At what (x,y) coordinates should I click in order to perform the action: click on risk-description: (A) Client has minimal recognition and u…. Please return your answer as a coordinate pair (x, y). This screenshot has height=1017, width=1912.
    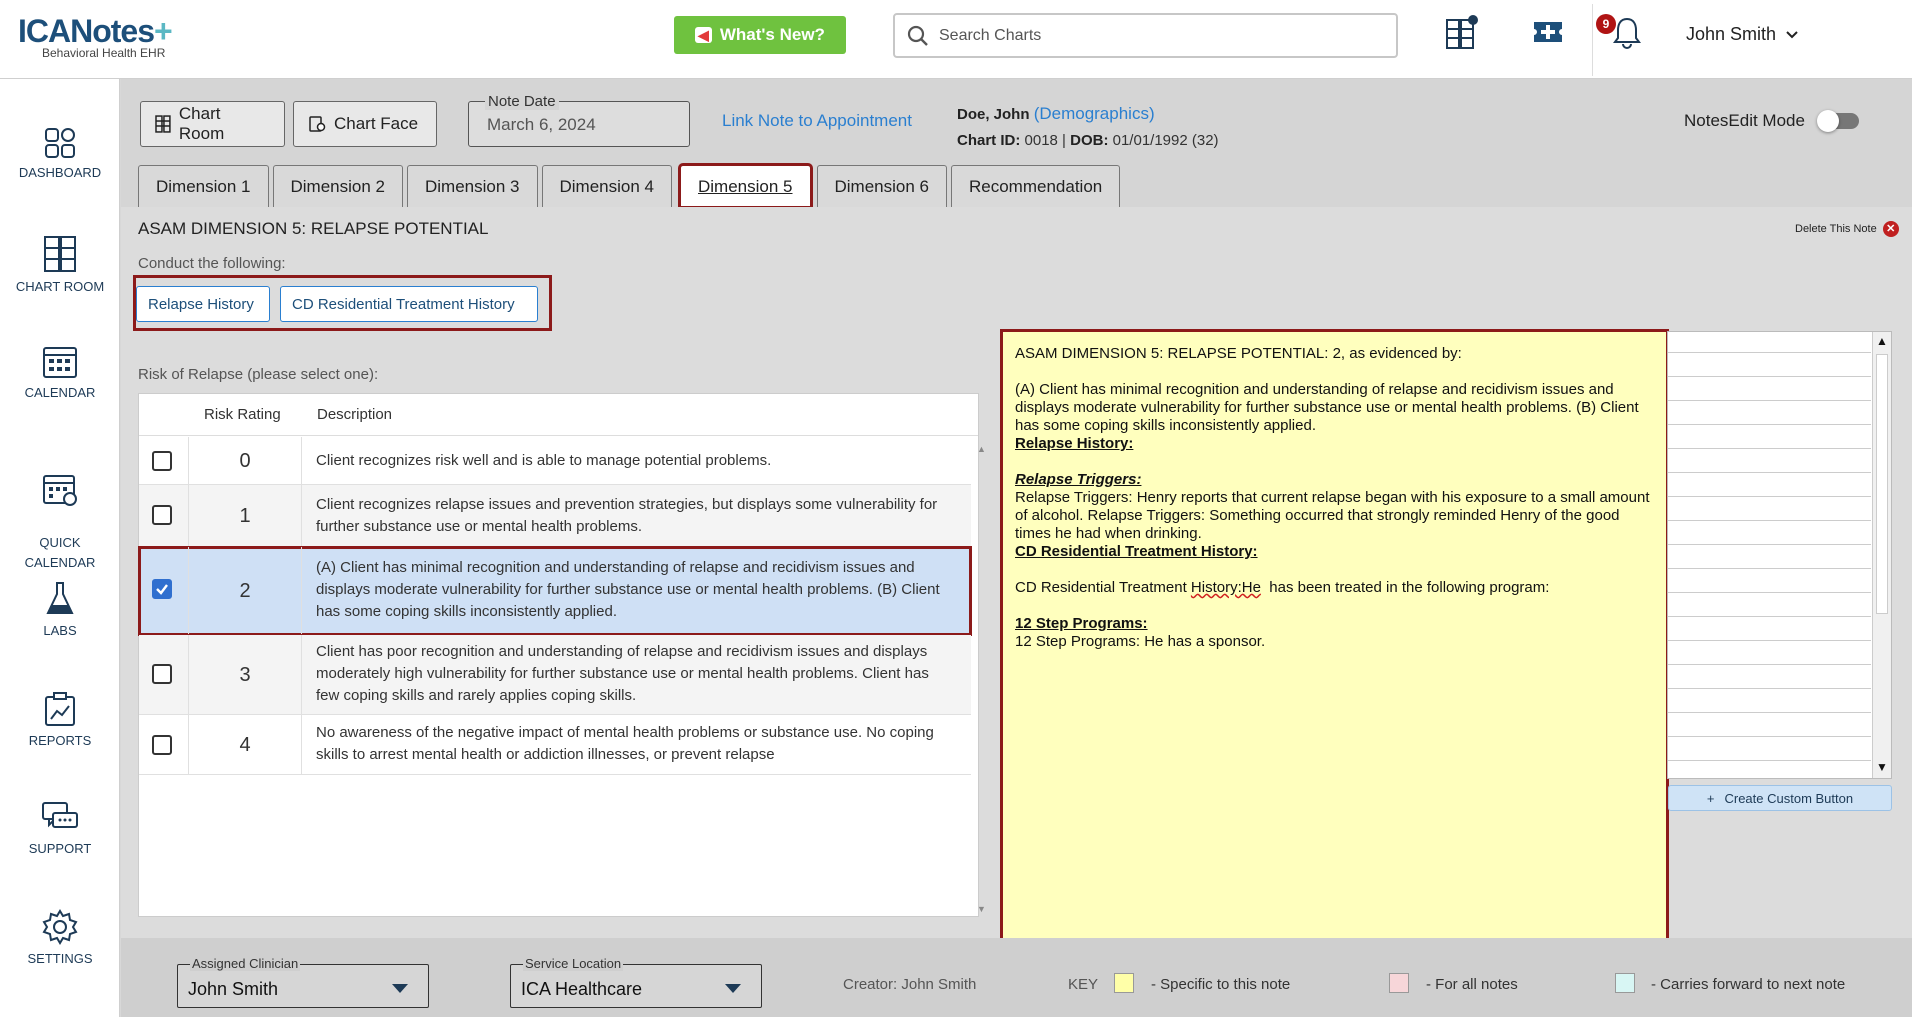
    Looking at the image, I should click on (628, 589).